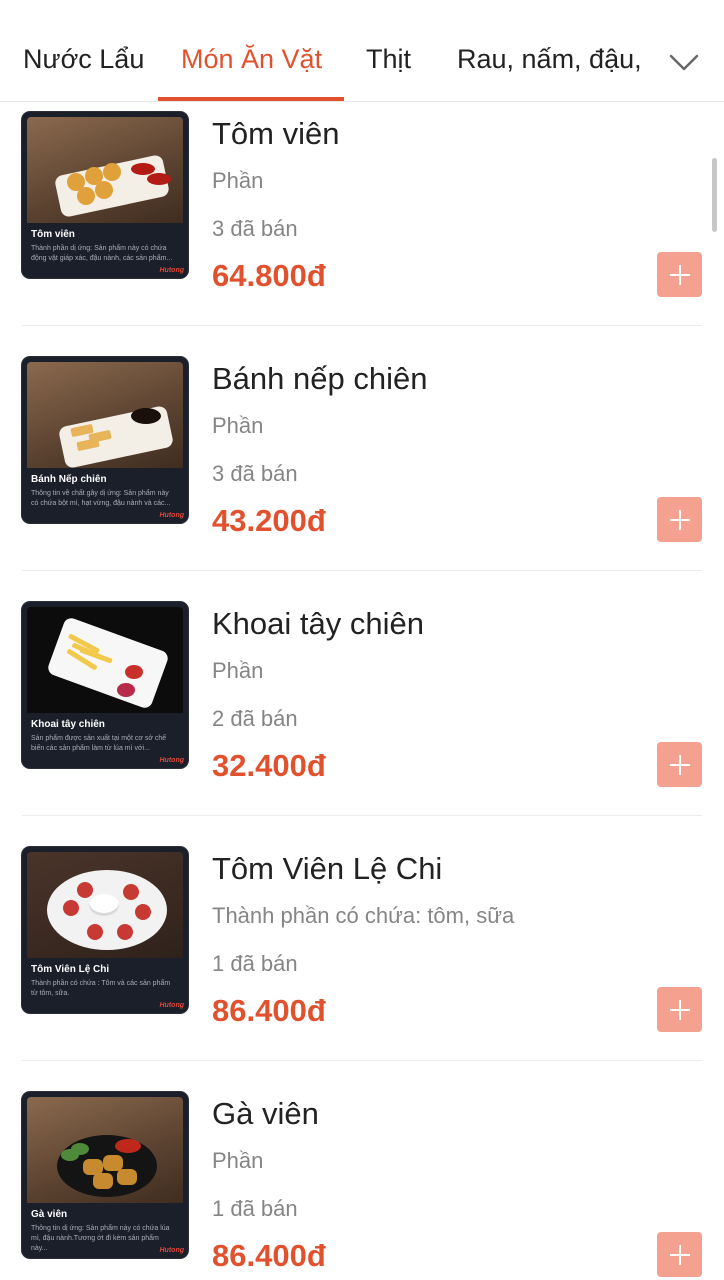 The image size is (724, 1280). I want to click on product-description: Thành phần có chứa: tôm, sữa, so click(363, 915).